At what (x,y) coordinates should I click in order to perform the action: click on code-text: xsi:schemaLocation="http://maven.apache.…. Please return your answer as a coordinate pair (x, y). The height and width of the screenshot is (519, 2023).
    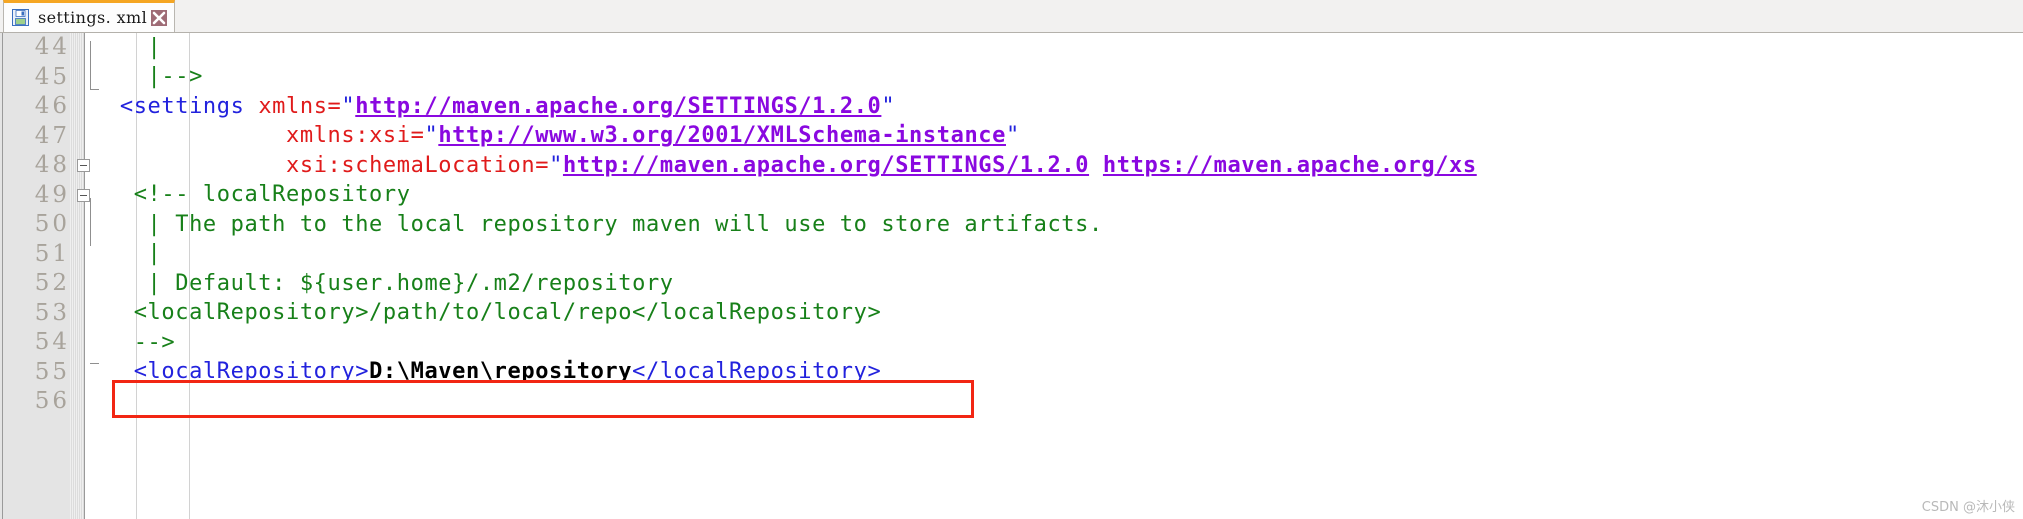
    Looking at the image, I should click on (1059, 165).